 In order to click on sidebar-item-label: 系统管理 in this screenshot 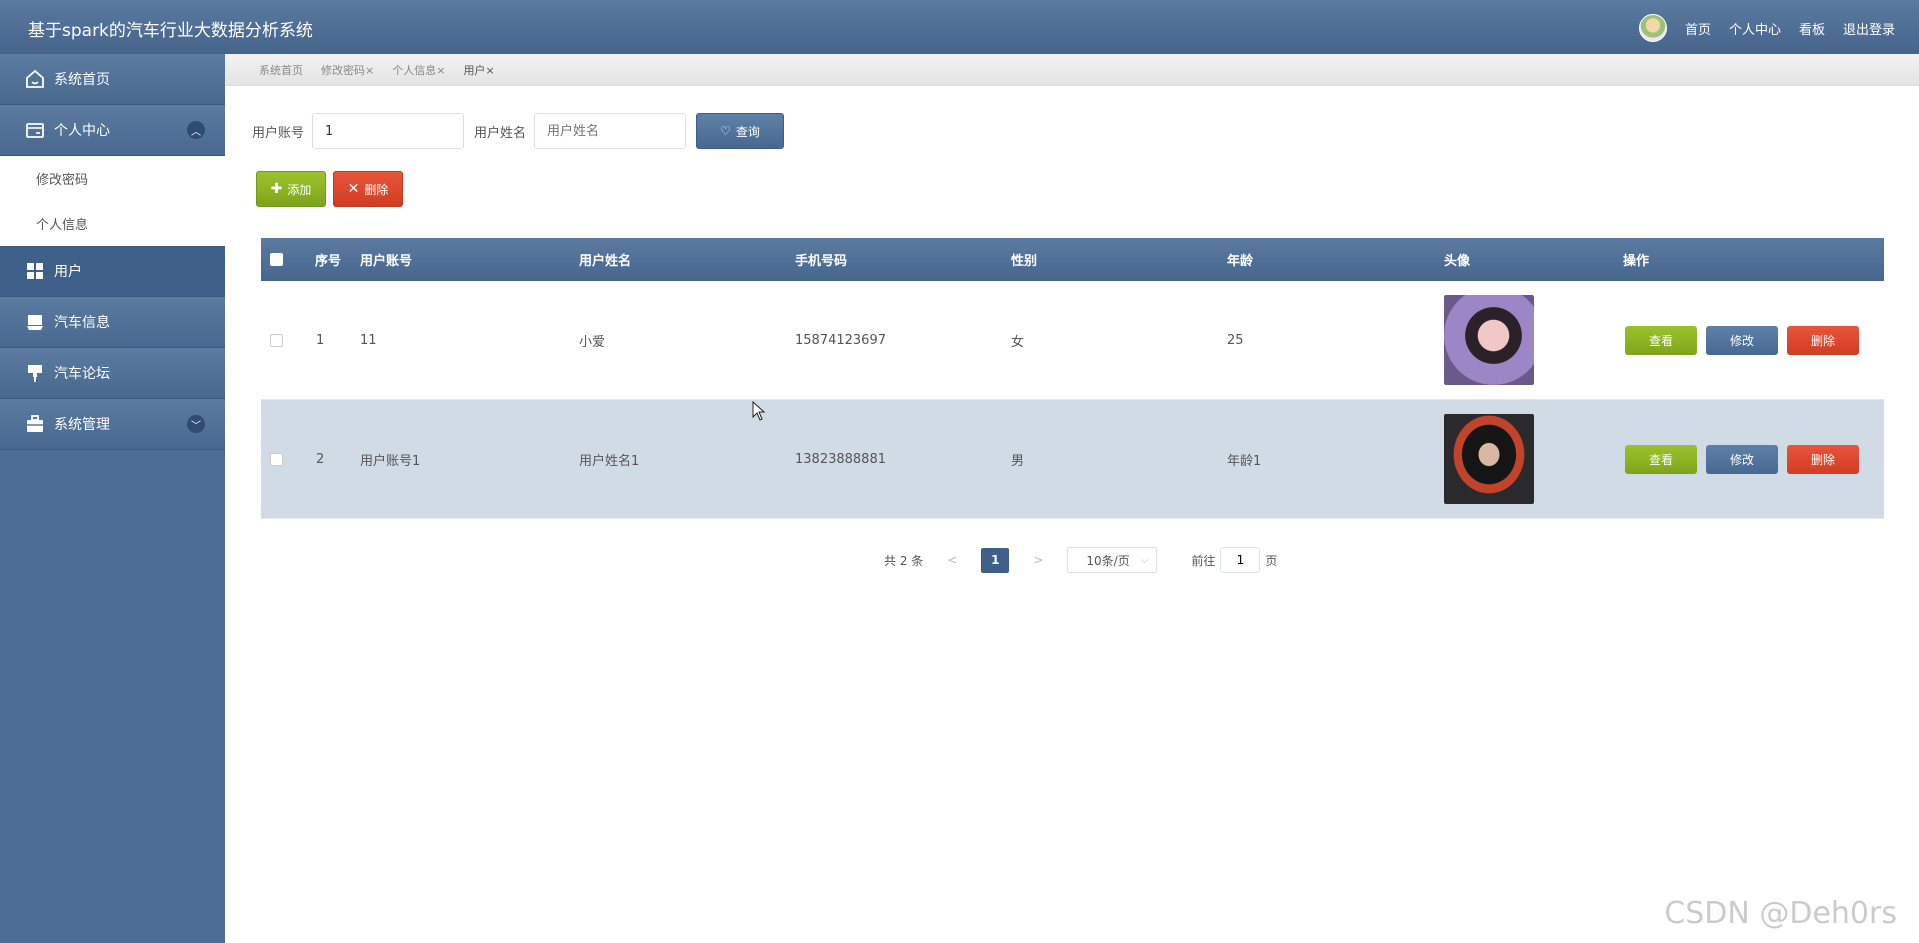, I will do `click(82, 425)`.